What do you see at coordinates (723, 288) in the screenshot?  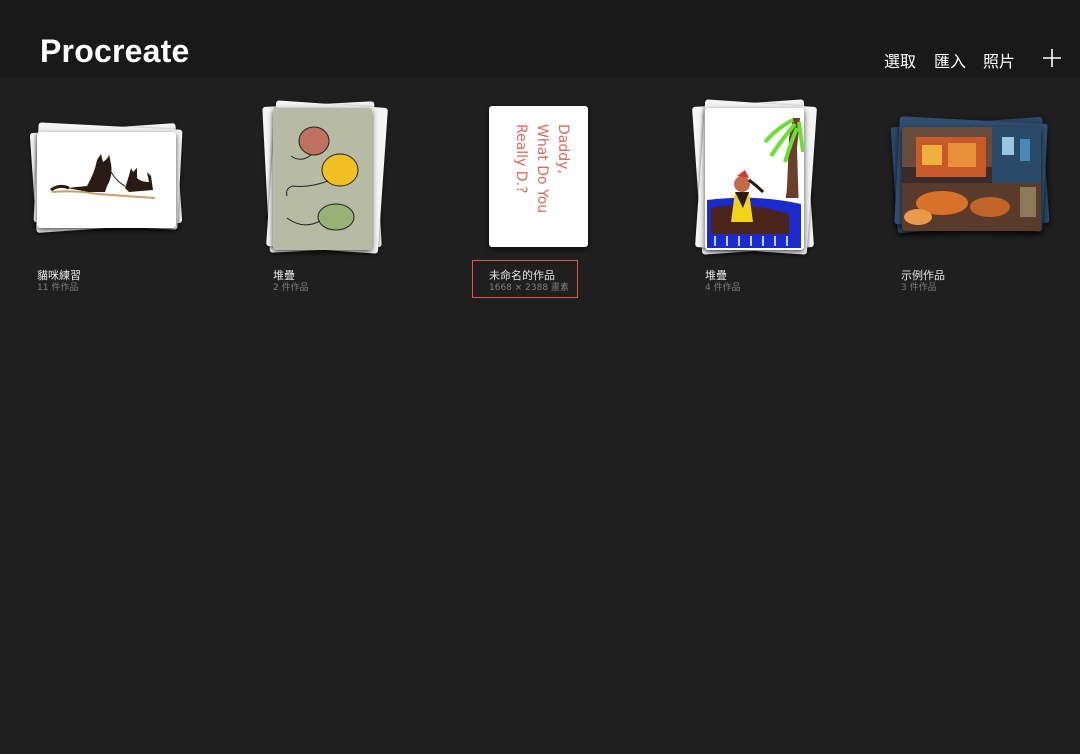 I see `item-subtitle: 4 件作品` at bounding box center [723, 288].